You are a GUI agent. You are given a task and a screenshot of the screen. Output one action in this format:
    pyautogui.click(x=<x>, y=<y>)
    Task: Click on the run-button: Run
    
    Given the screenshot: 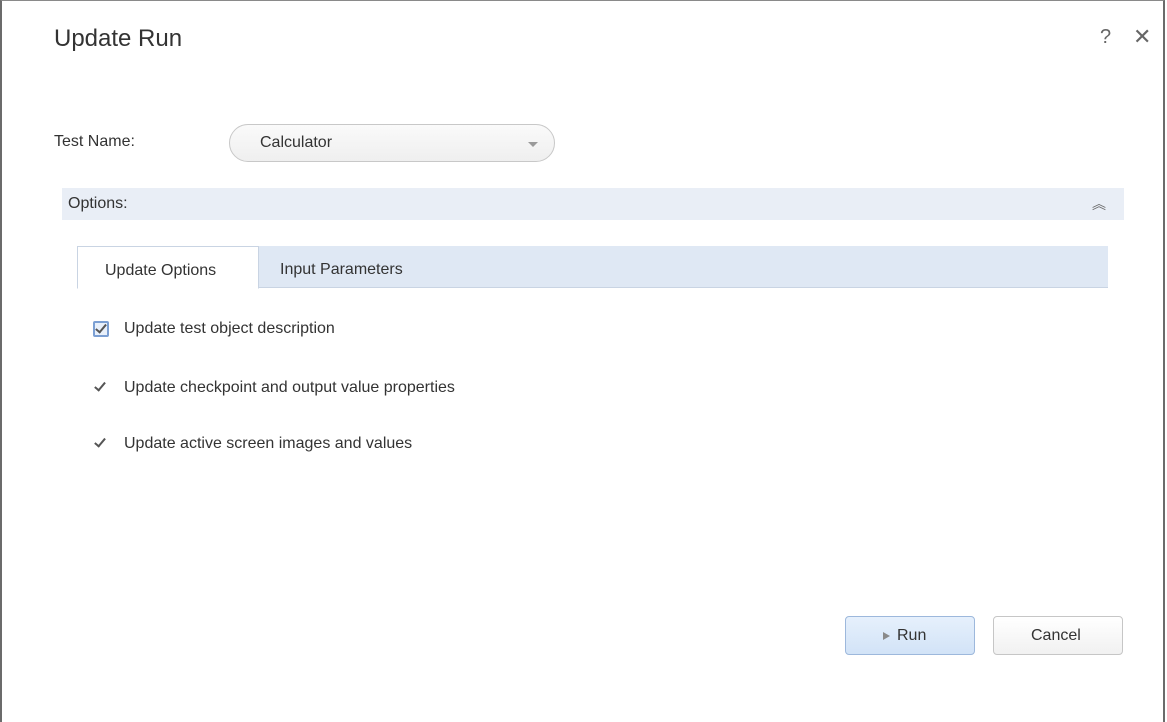 What is the action you would take?
    pyautogui.click(x=910, y=635)
    